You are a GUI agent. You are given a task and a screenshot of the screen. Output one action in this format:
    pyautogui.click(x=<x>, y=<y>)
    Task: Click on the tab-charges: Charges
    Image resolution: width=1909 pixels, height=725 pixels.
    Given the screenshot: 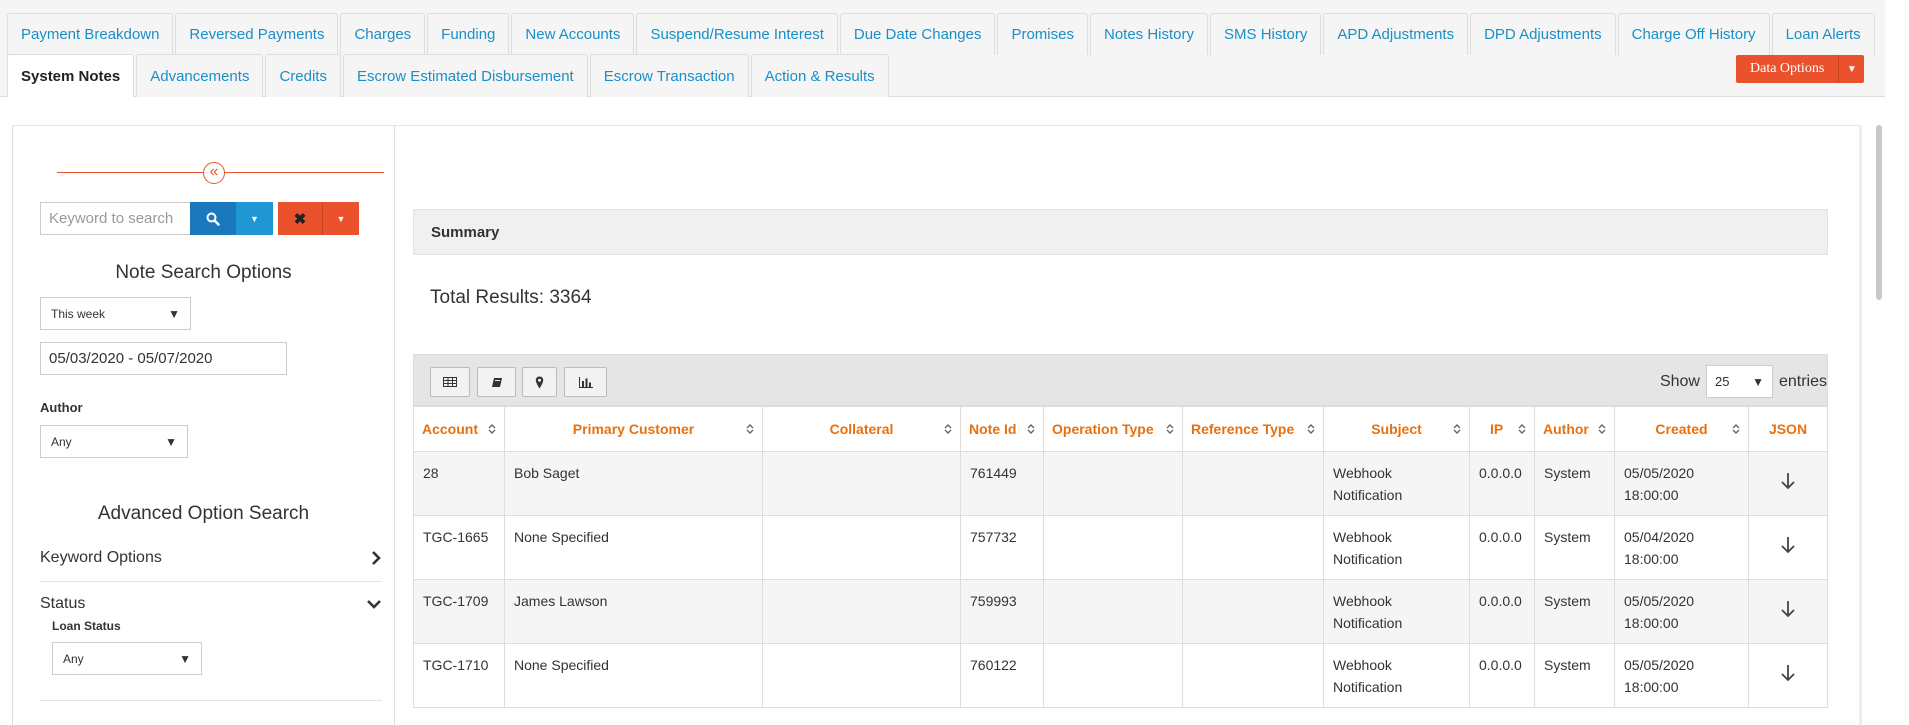 What is the action you would take?
    pyautogui.click(x=383, y=34)
    